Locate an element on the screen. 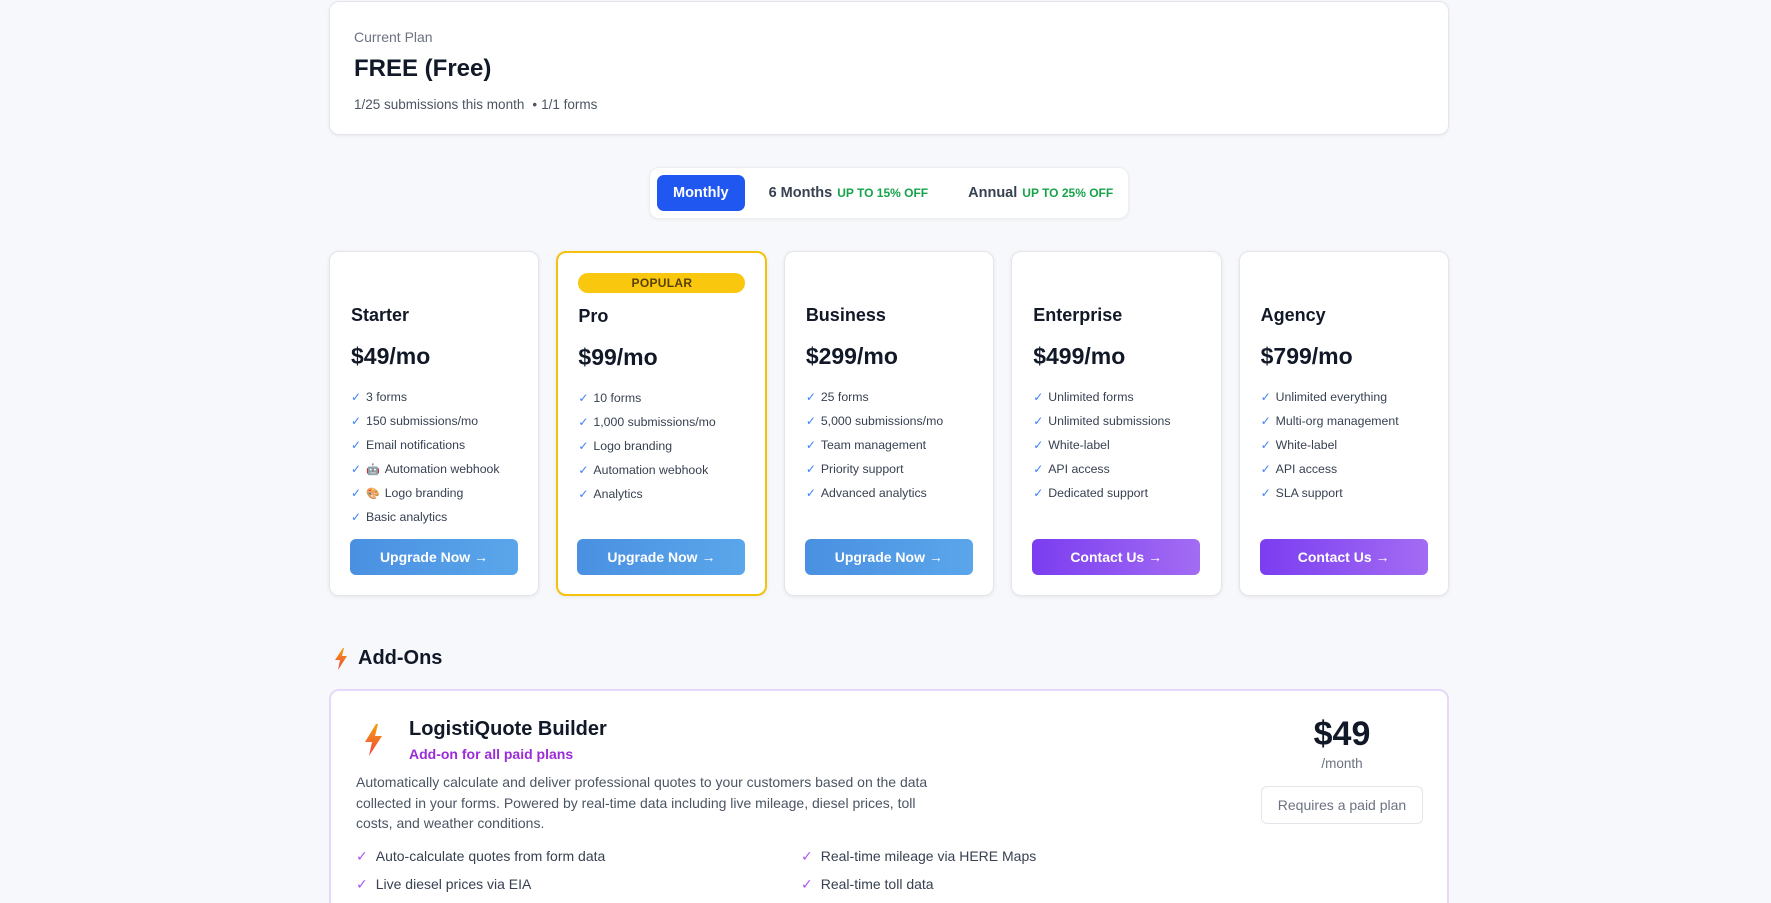  feature-label: SLA support is located at coordinates (1309, 493).